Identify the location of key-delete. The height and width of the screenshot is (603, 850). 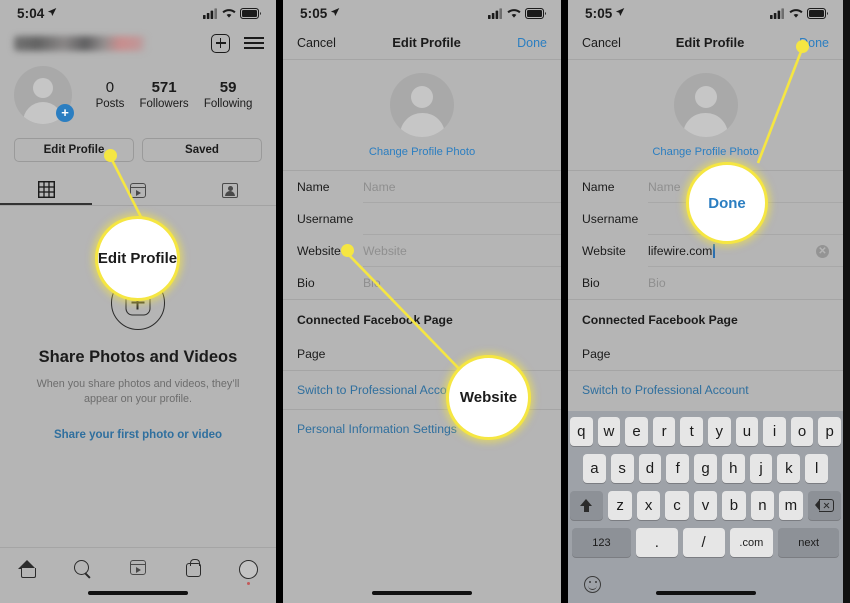
(824, 505).